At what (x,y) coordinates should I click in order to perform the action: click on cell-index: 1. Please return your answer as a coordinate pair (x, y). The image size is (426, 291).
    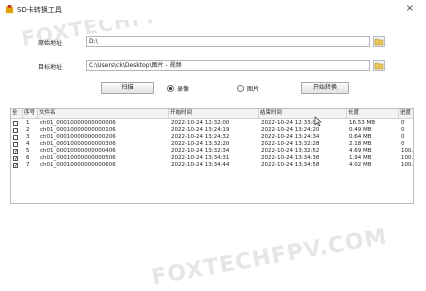
    Looking at the image, I should click on (28, 123).